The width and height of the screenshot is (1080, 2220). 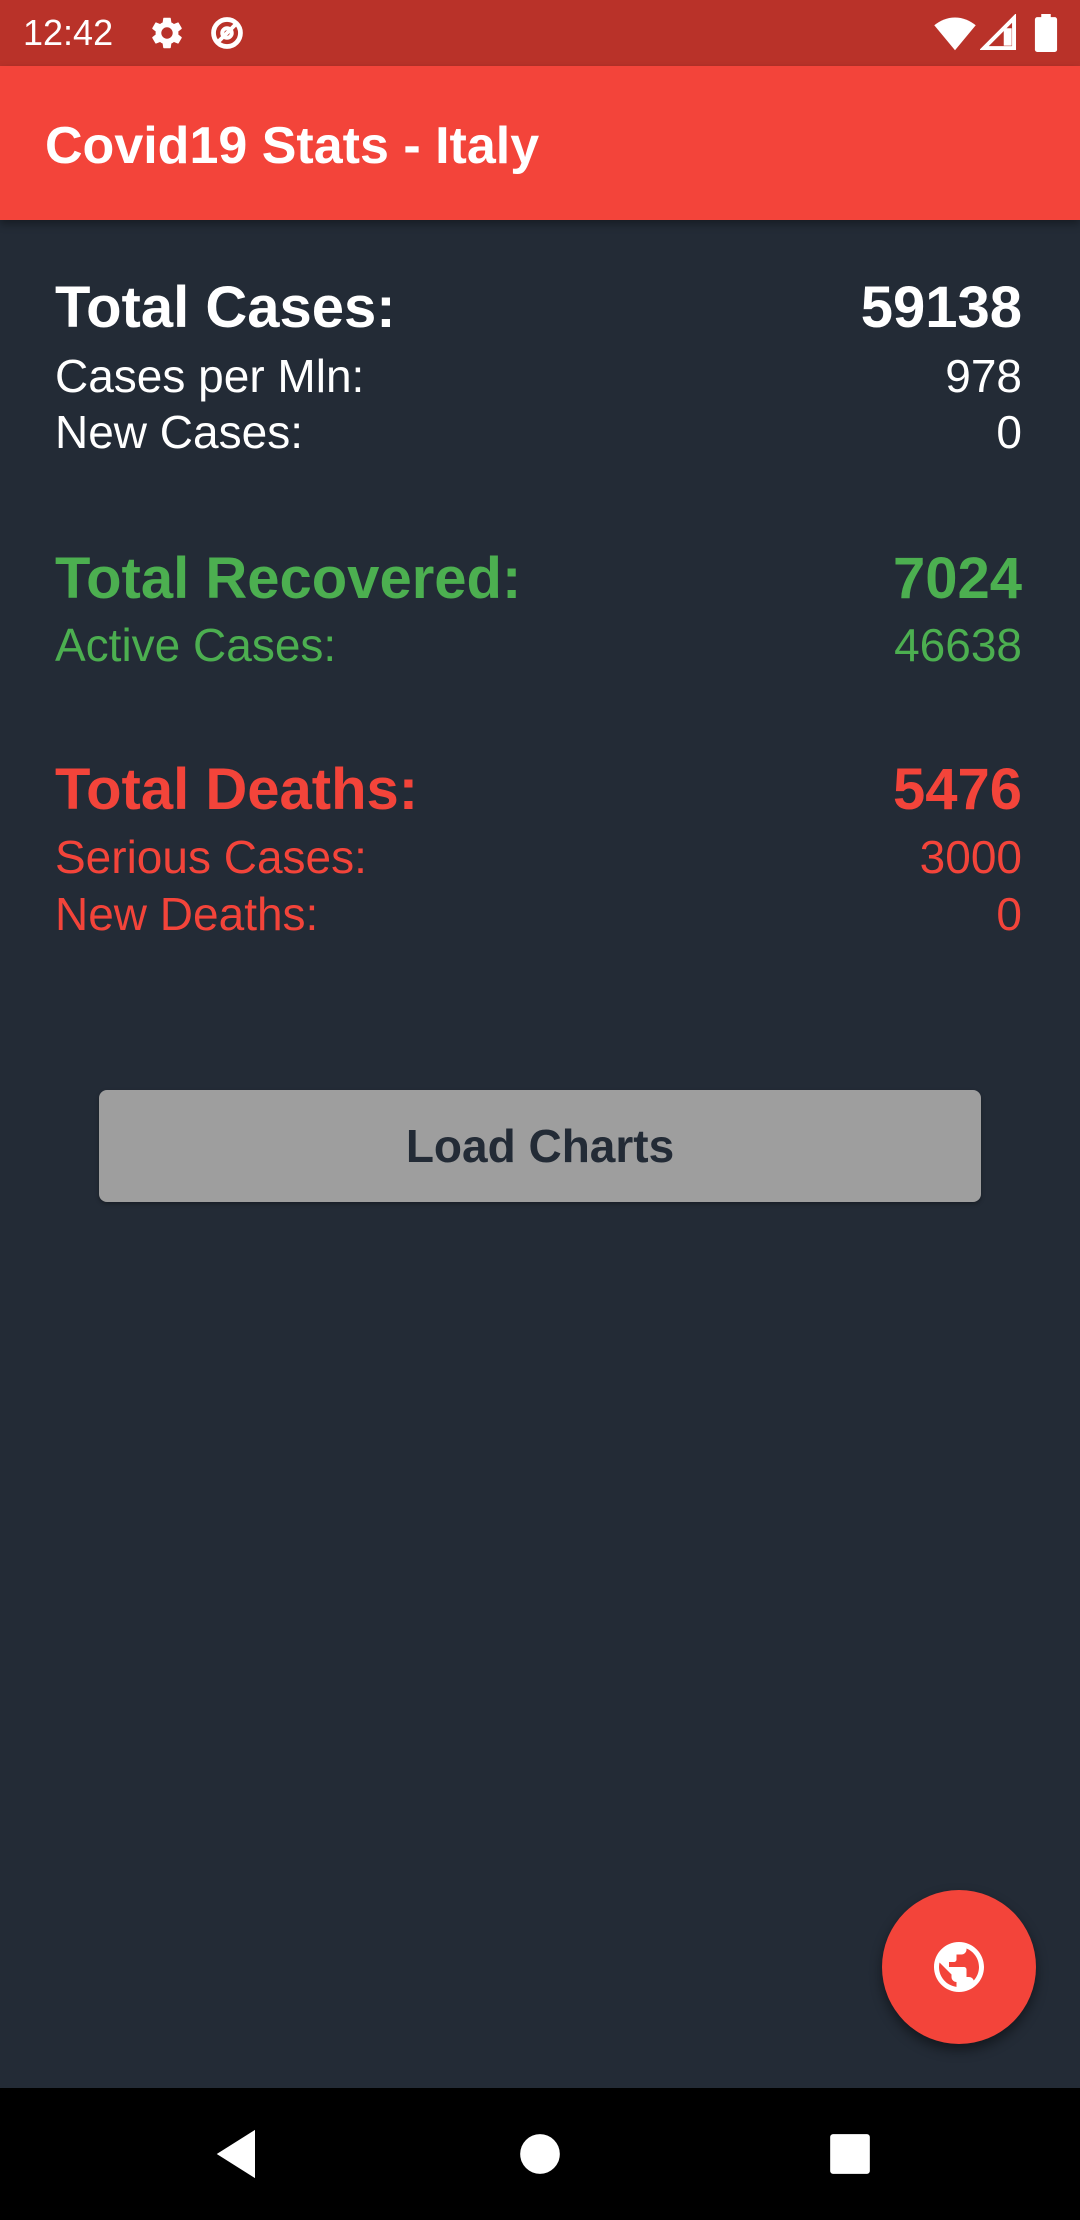 I want to click on total-recovered-row: Total Recovered: 7024, so click(x=538, y=578).